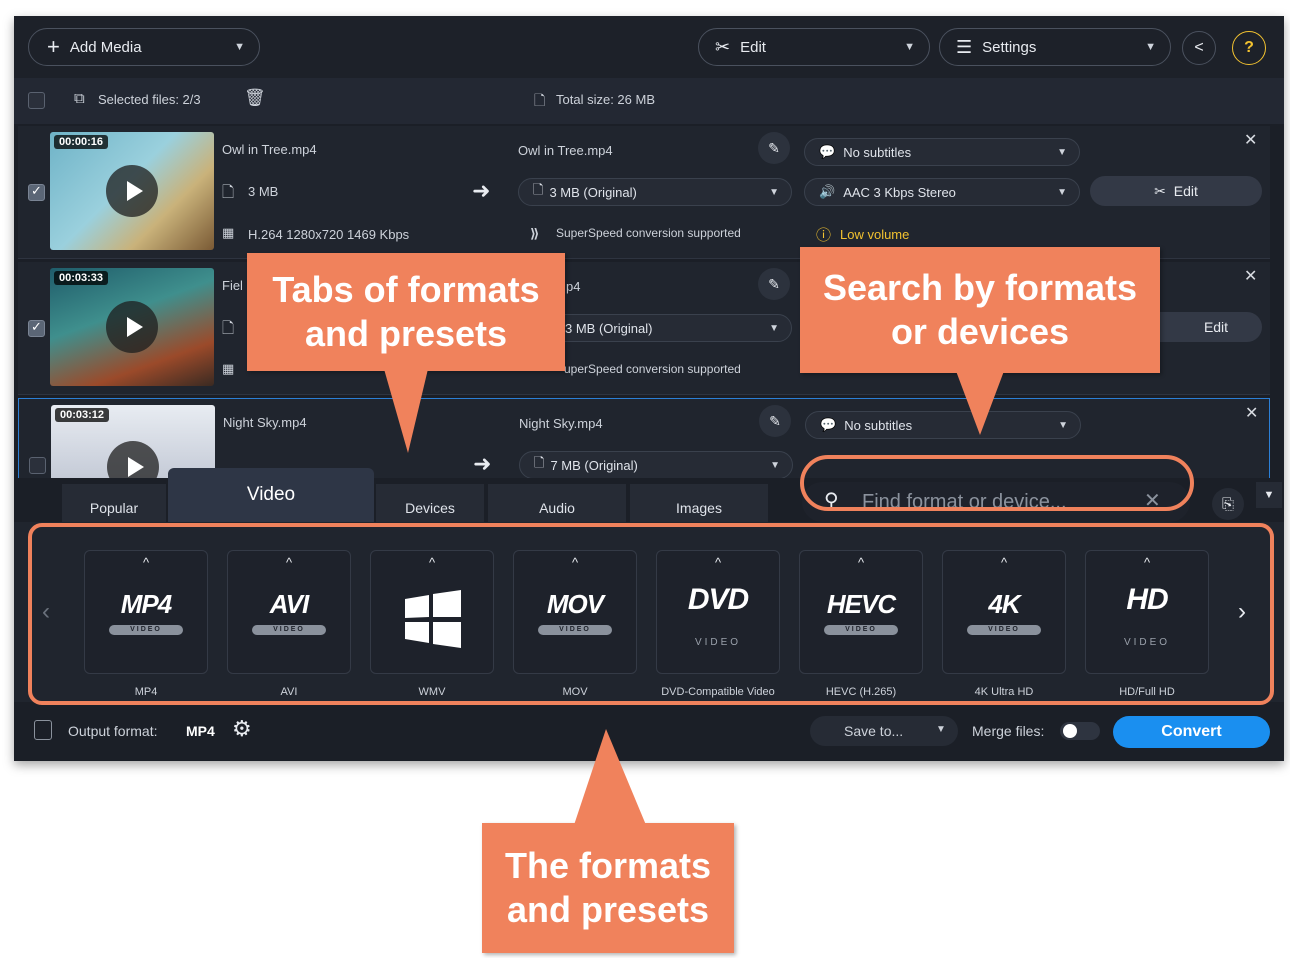 Image resolution: width=1290 pixels, height=958 pixels. I want to click on tab-images: Images, so click(699, 503).